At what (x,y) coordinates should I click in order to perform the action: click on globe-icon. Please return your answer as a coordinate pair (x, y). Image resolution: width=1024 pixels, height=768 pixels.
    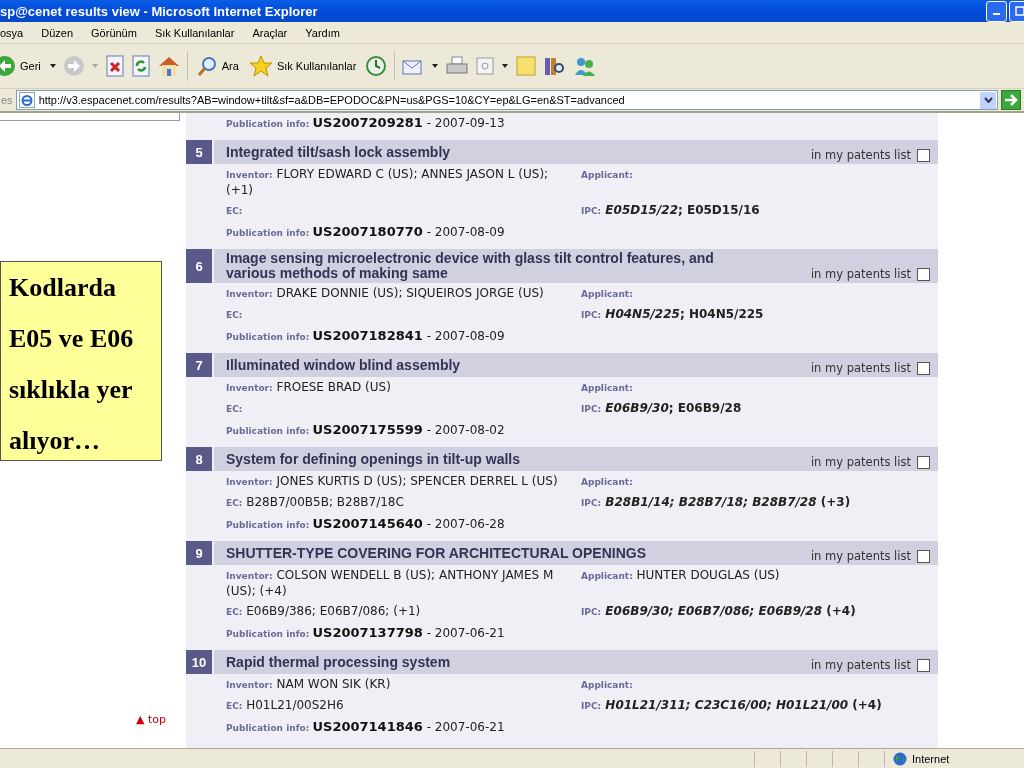
    Looking at the image, I should click on (900, 758).